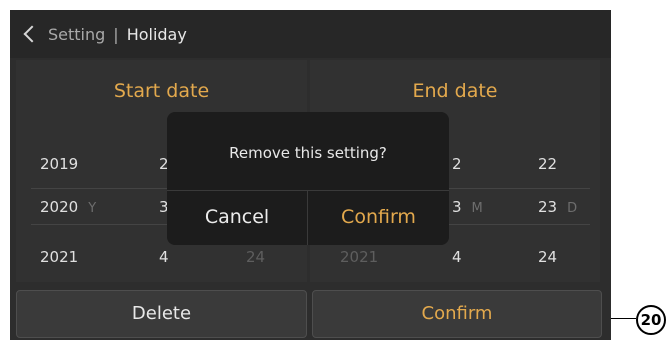 This screenshot has width=668, height=340. What do you see at coordinates (467, 207) in the screenshot?
I see `end-month-selected: 3M` at bounding box center [467, 207].